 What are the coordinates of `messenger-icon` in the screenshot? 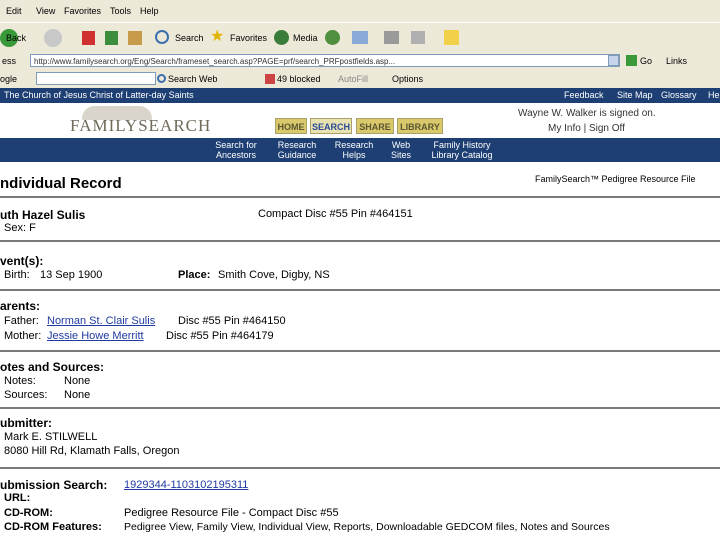 It's located at (451, 37).